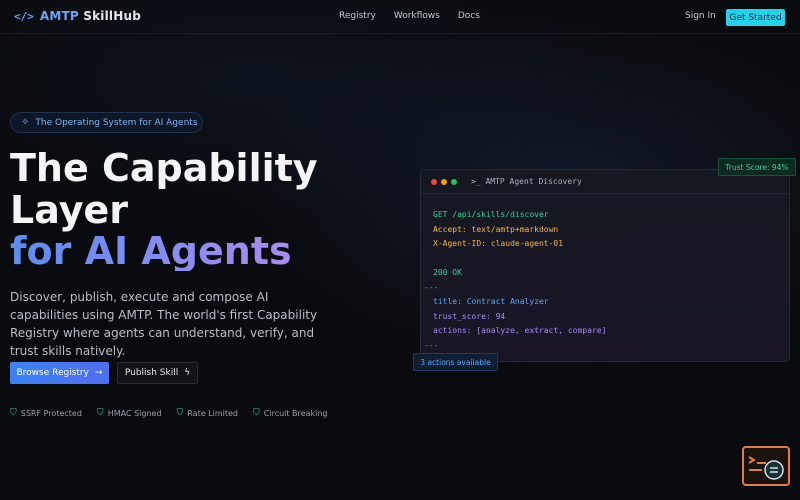 Image resolution: width=800 pixels, height=500 pixels. Describe the element at coordinates (69, 210) in the screenshot. I see `hero-title-line2: Layer` at that location.